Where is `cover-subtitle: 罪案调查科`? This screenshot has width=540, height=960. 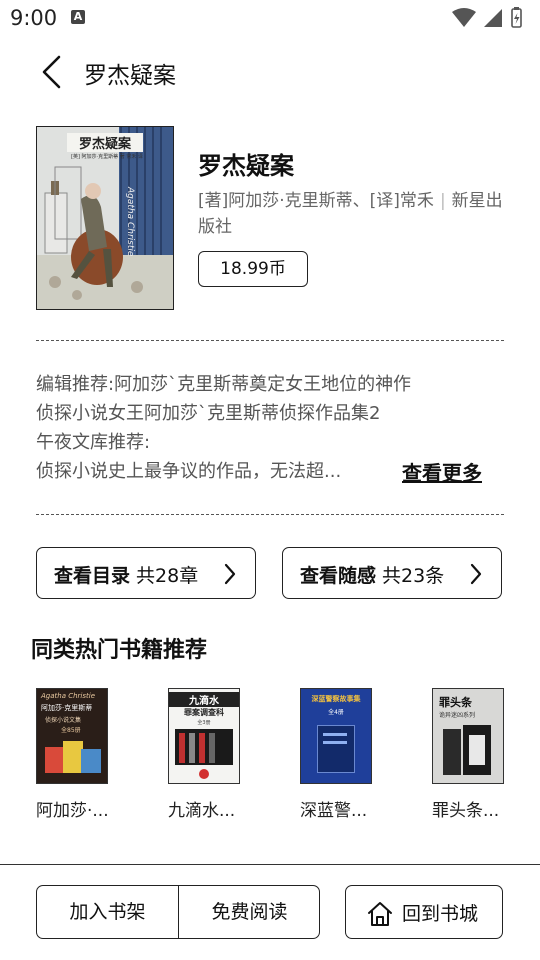 cover-subtitle: 罪案调查科 is located at coordinates (204, 712).